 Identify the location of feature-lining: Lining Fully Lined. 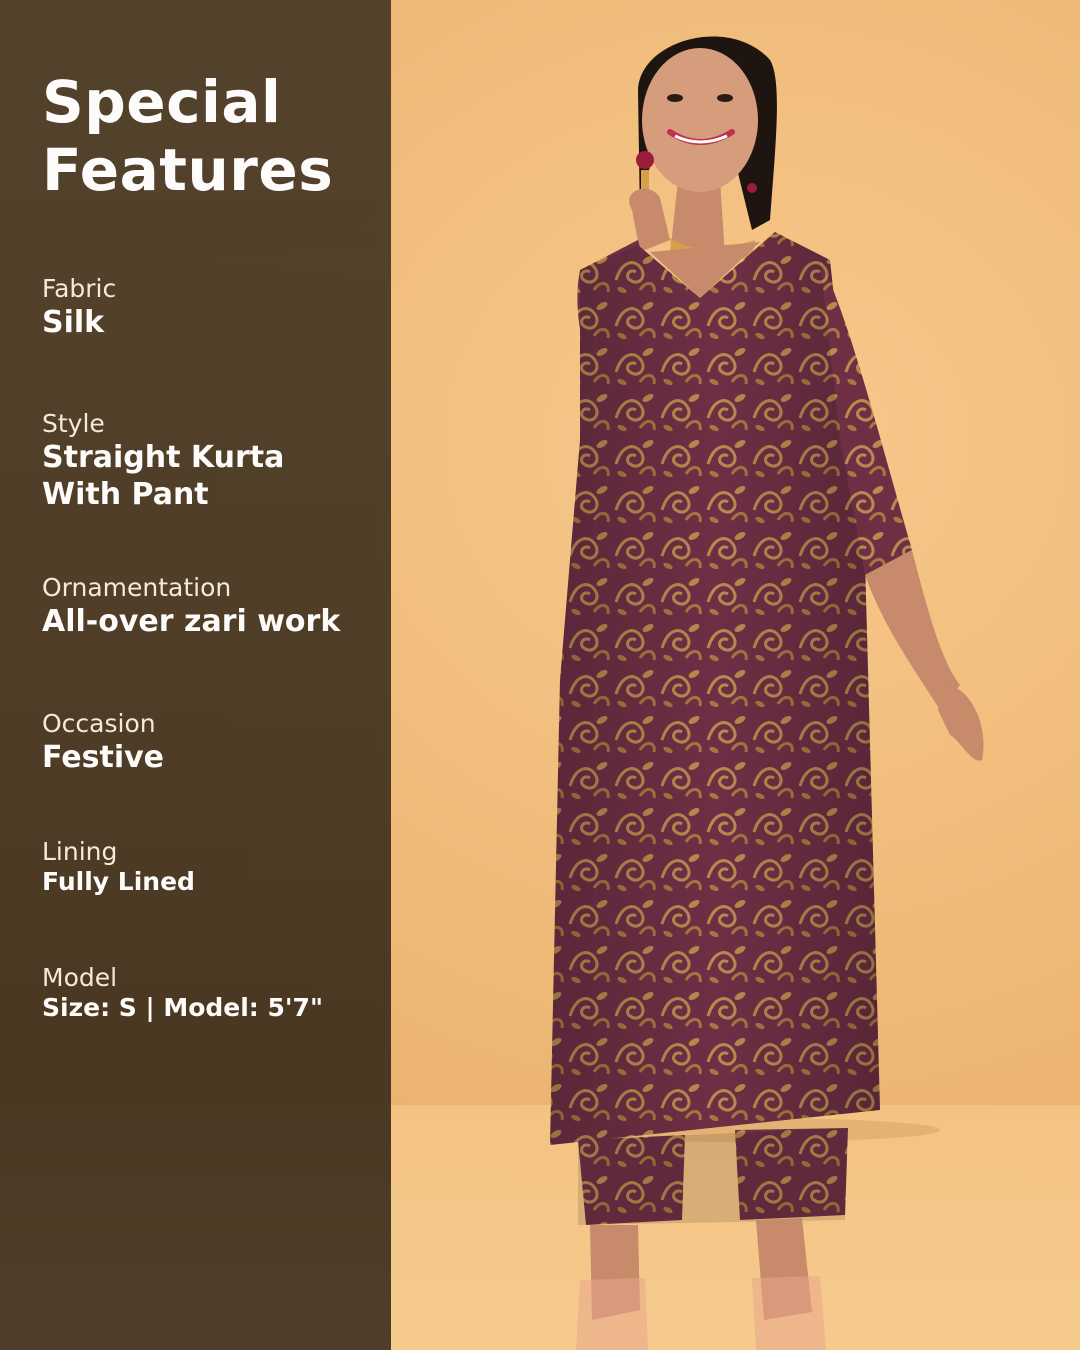
(118, 867).